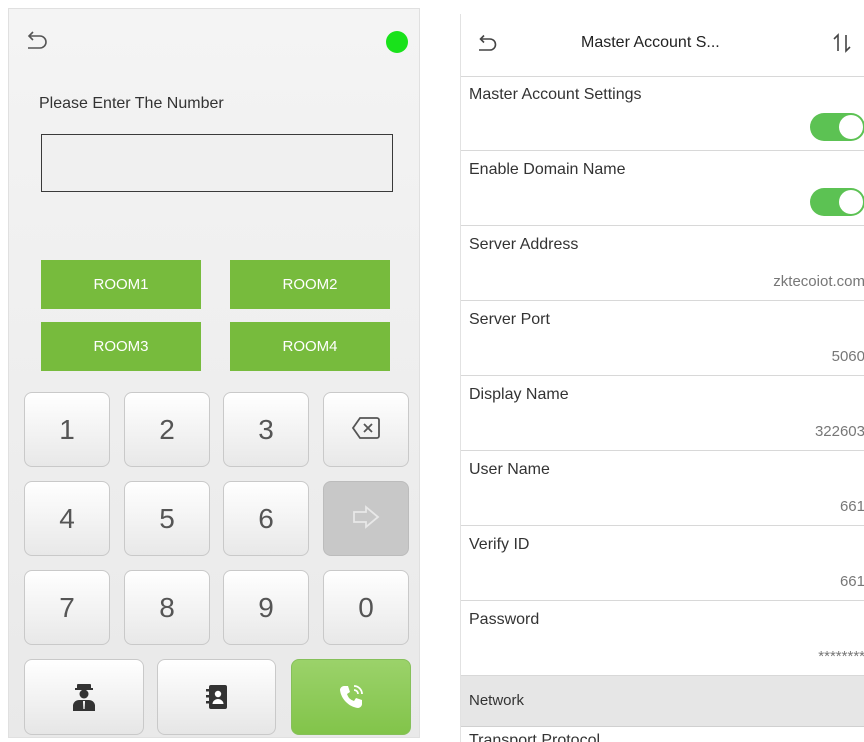 Image resolution: width=864 pixels, height=742 pixels. What do you see at coordinates (67, 607) in the screenshot?
I see `key-7: 7` at bounding box center [67, 607].